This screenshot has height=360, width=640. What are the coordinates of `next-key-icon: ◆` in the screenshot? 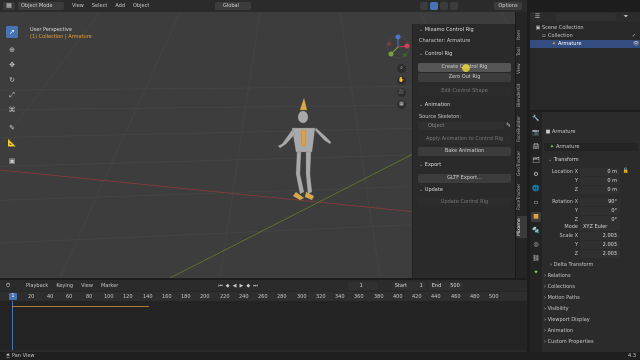 It's located at (248, 286).